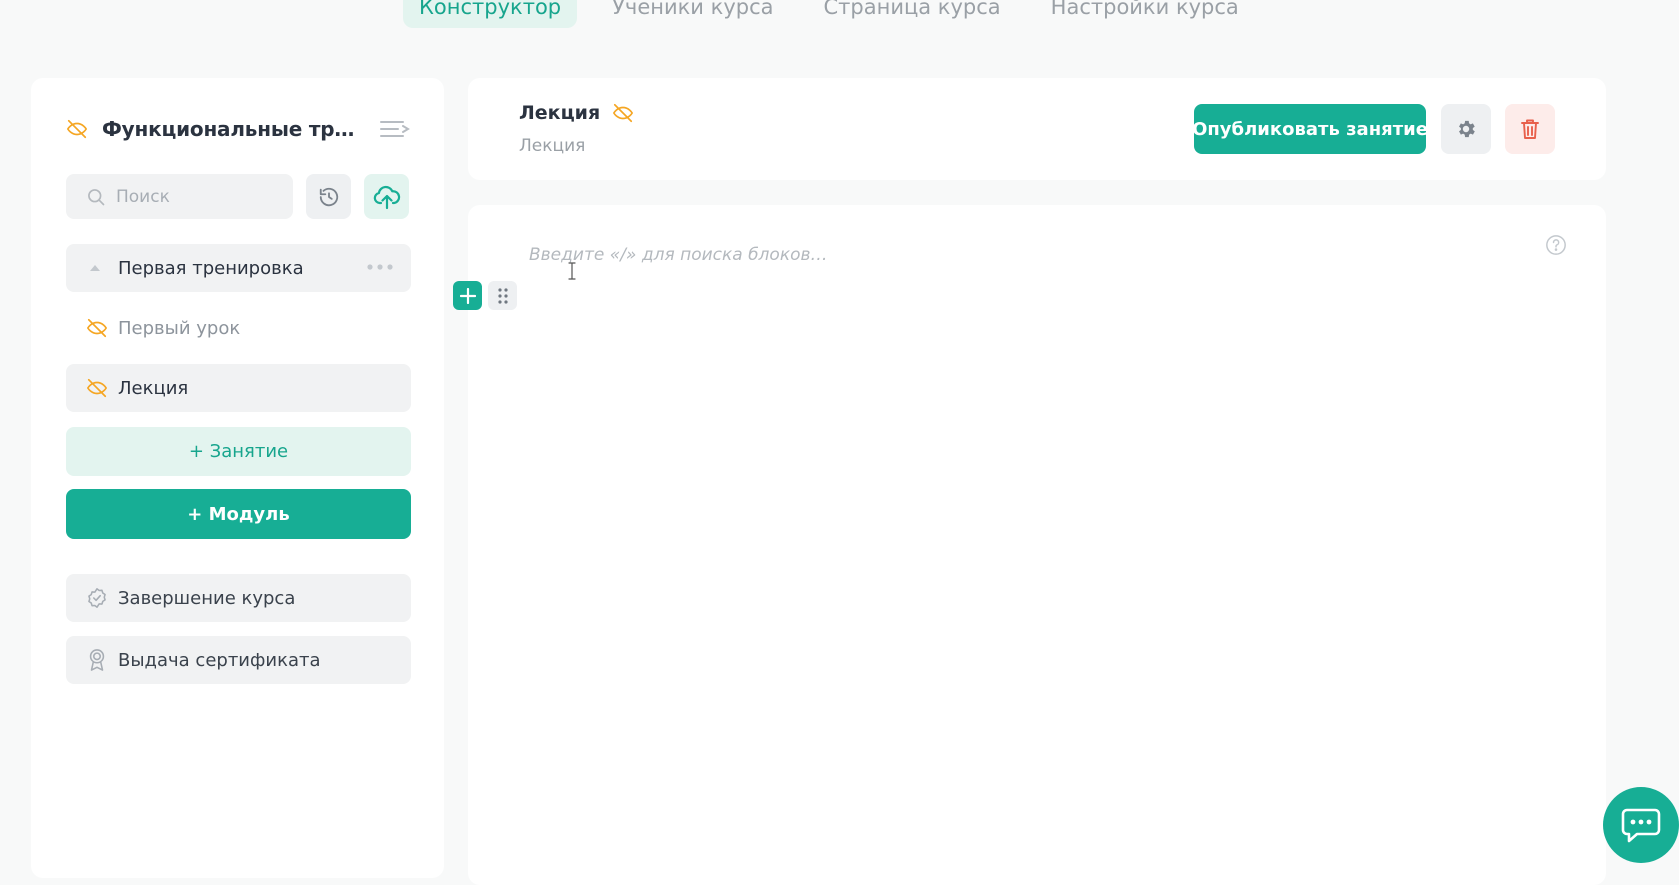 This screenshot has width=1679, height=885. I want to click on cloud-upload-icon, so click(387, 197).